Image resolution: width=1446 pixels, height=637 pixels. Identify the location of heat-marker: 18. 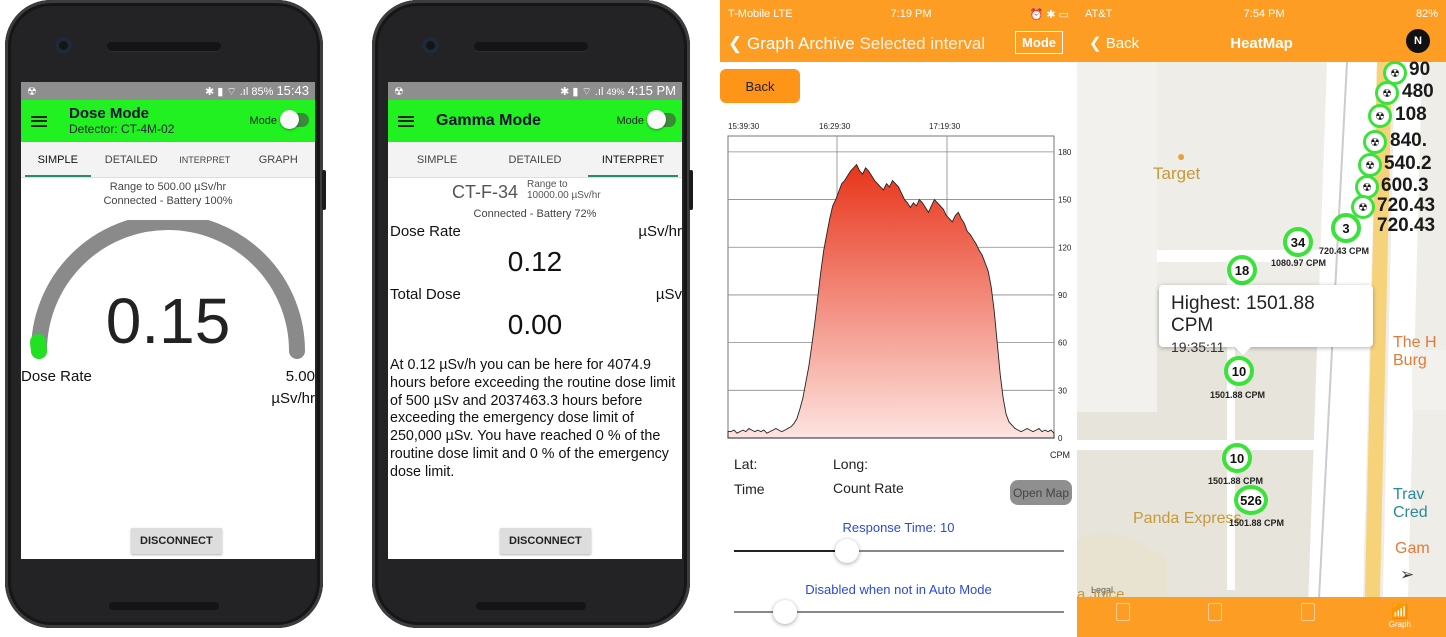
(1242, 270).